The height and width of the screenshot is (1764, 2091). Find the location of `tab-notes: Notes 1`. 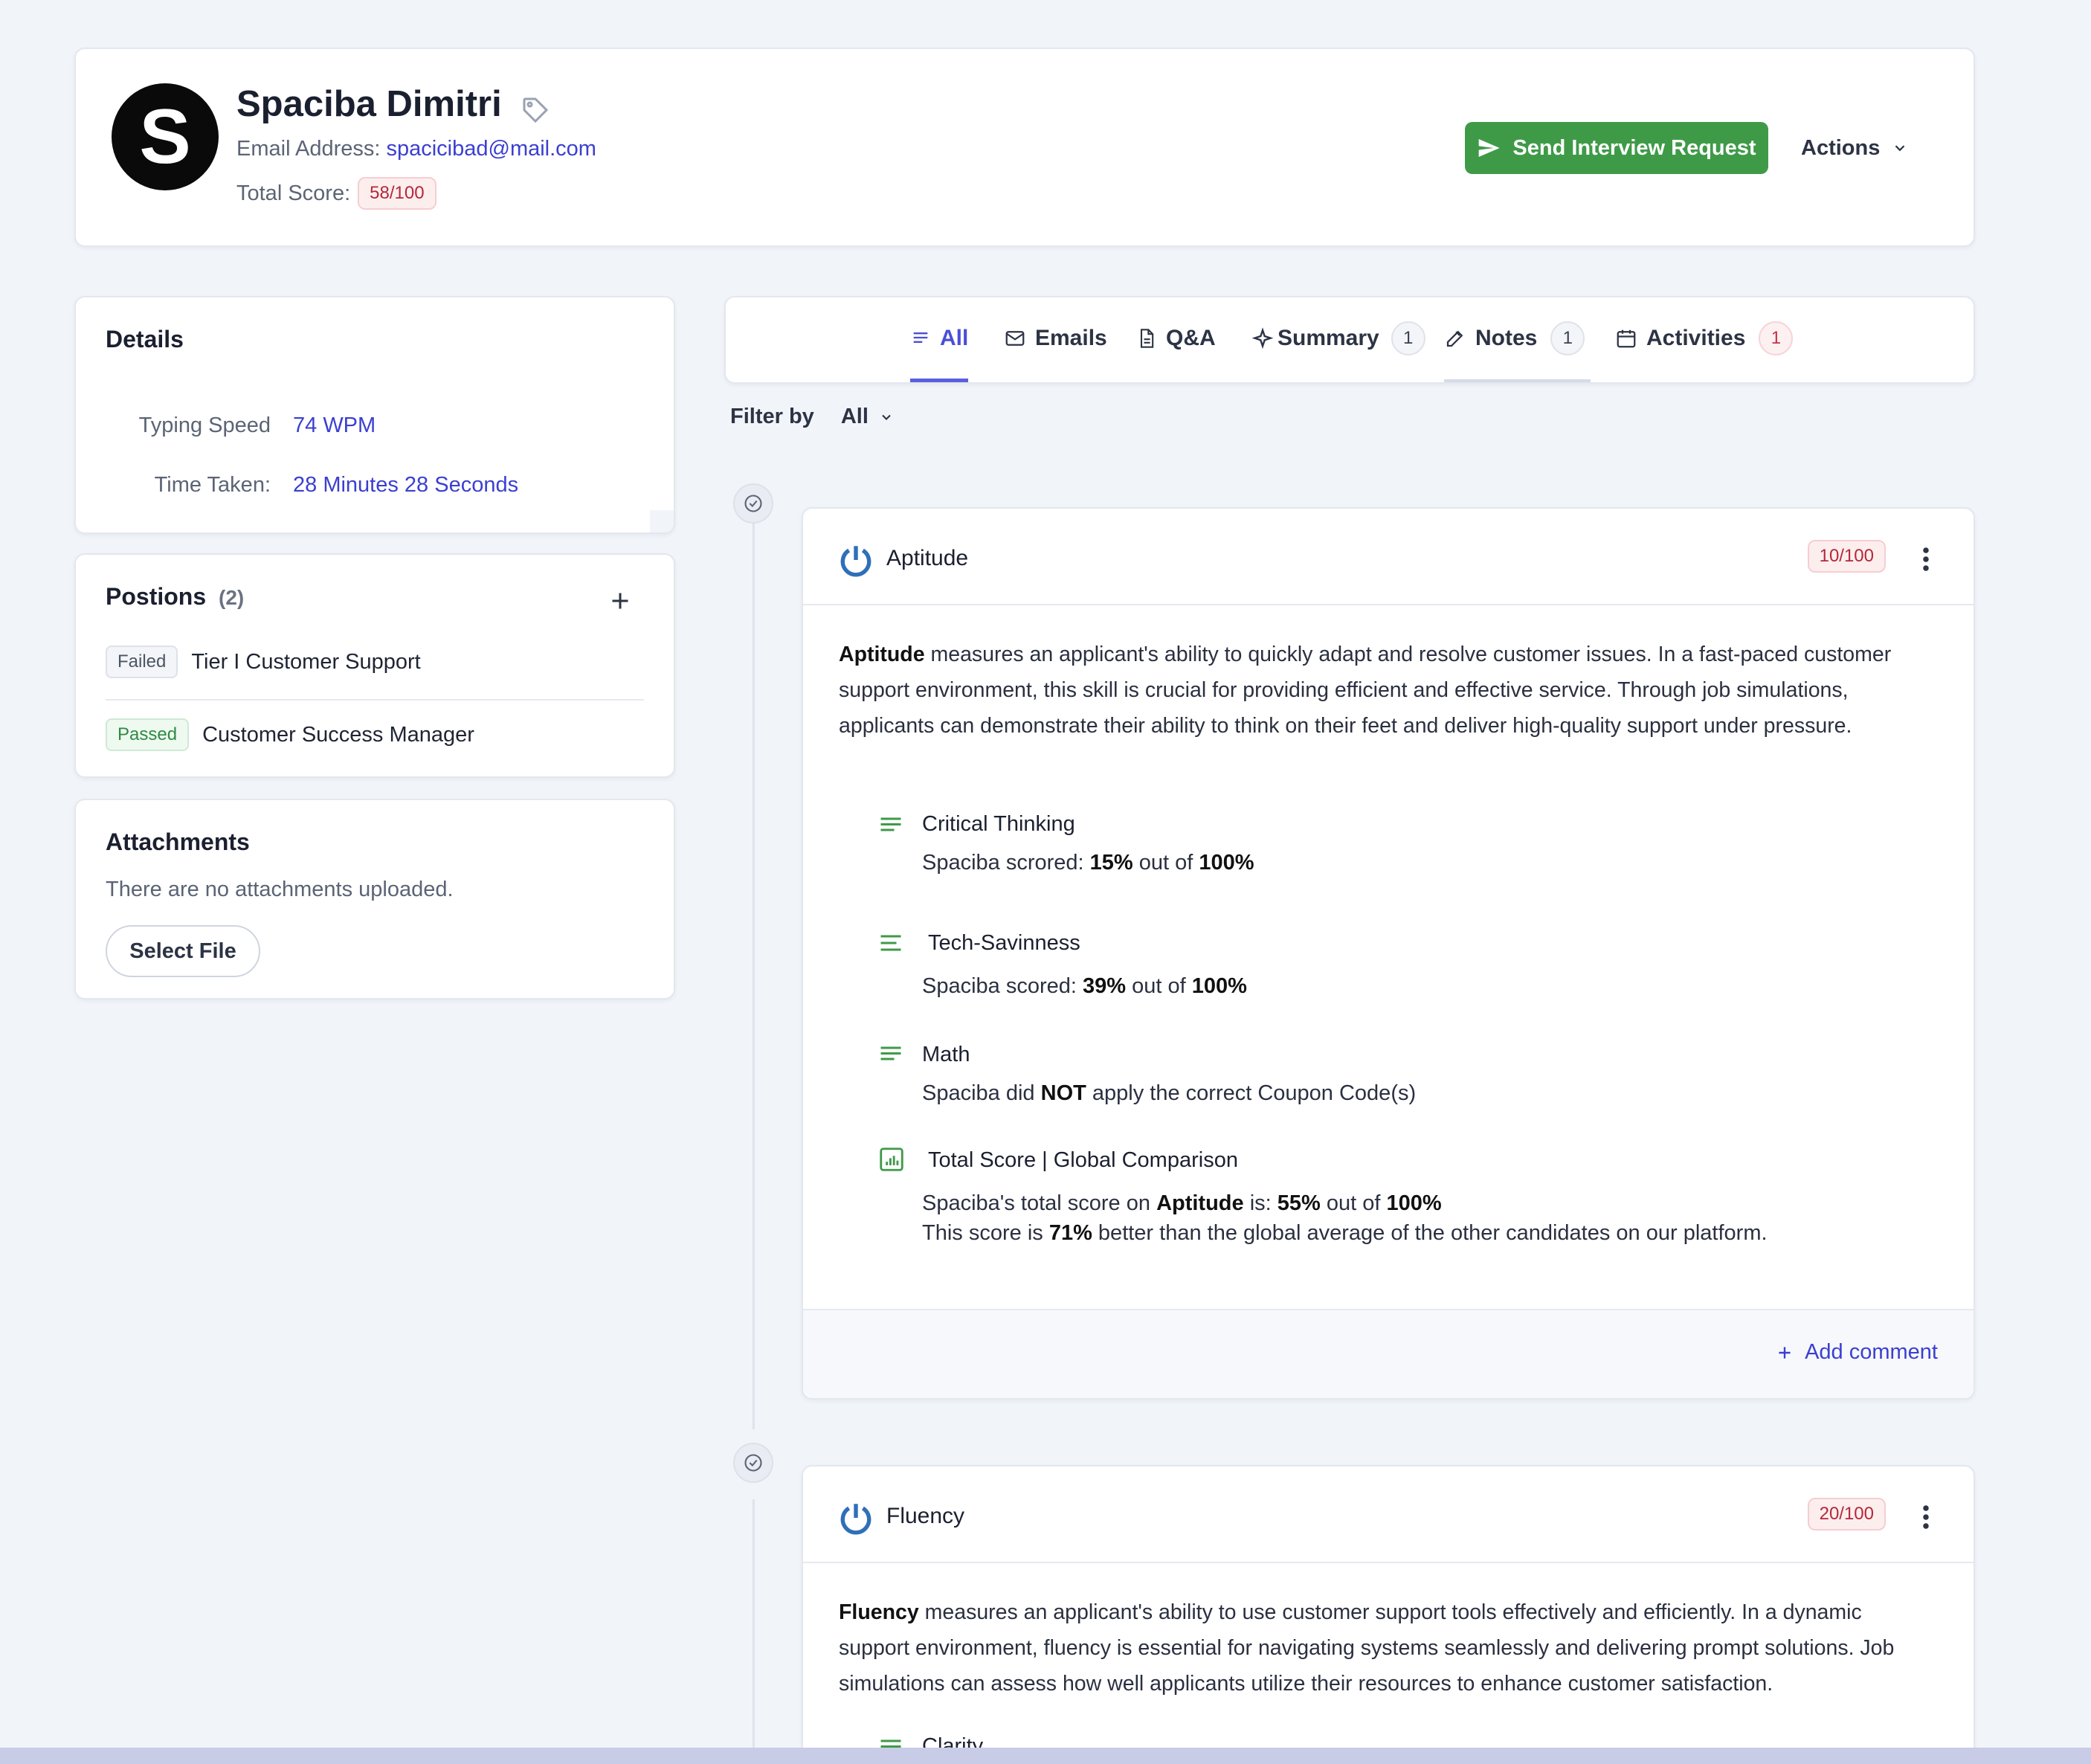

tab-notes: Notes 1 is located at coordinates (1517, 352).